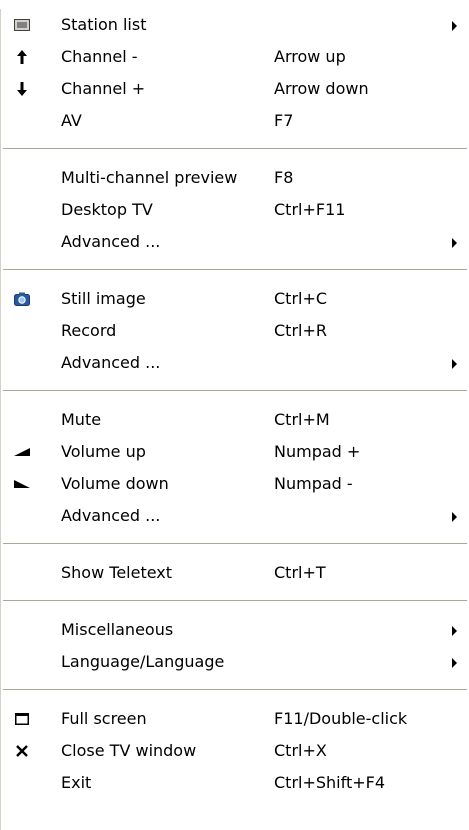 Image resolution: width=469 pixels, height=830 pixels. I want to click on menu-item-av: AV F7, so click(235, 121).